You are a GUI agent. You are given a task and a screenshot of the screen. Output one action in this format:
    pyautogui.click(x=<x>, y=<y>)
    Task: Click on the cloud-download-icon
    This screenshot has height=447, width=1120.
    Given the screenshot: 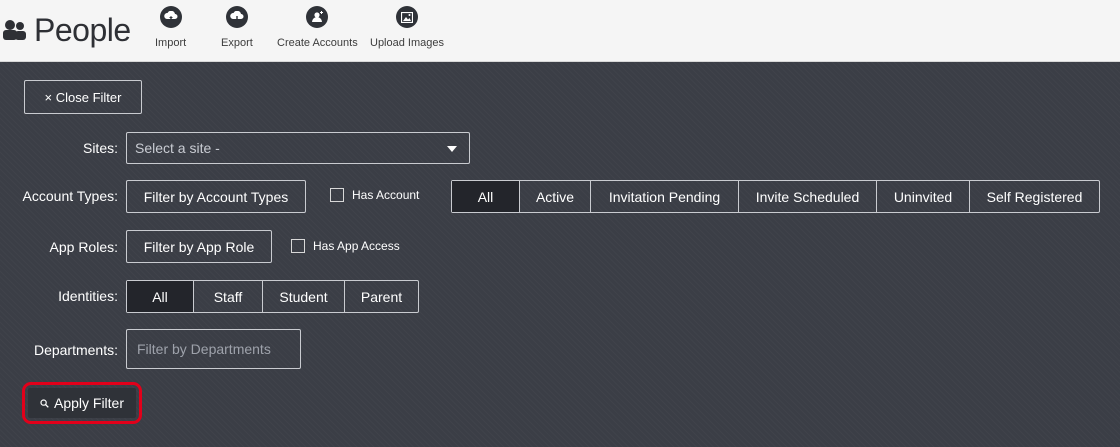 What is the action you would take?
    pyautogui.click(x=236, y=17)
    